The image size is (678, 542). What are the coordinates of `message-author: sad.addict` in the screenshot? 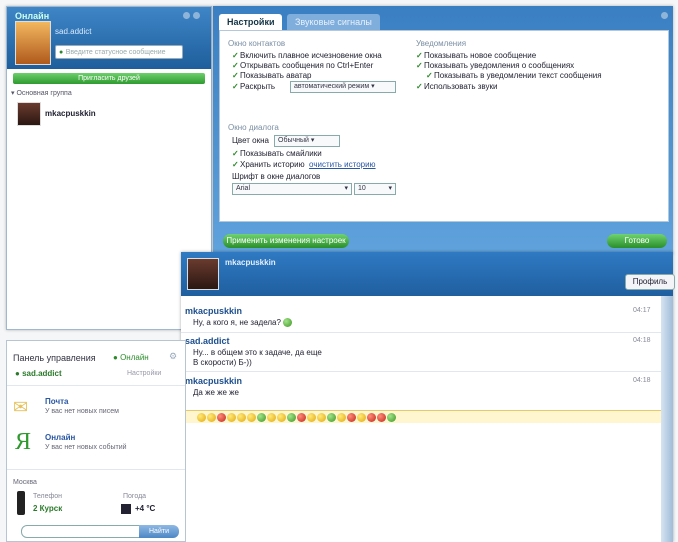 It's located at (207, 341).